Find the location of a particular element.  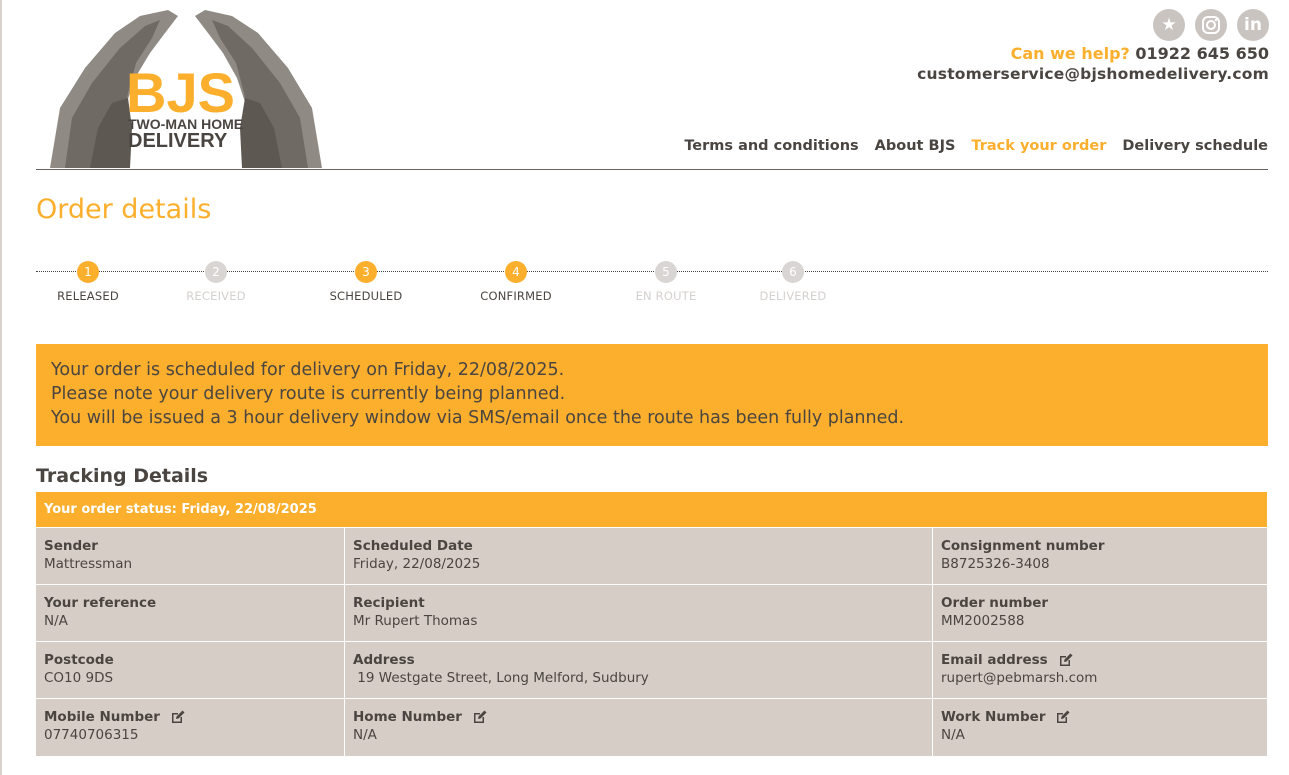

work-number-value: N/A is located at coordinates (953, 735).